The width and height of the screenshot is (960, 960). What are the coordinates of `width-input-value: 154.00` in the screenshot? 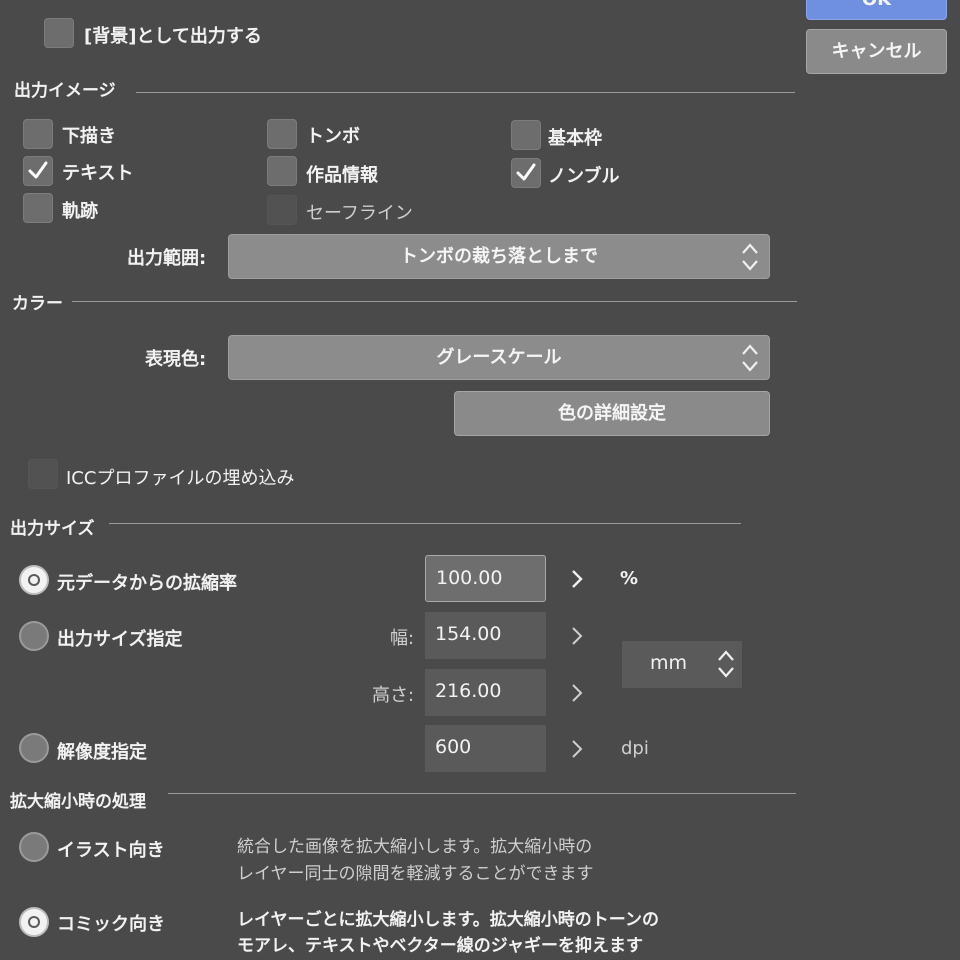 It's located at (468, 634).